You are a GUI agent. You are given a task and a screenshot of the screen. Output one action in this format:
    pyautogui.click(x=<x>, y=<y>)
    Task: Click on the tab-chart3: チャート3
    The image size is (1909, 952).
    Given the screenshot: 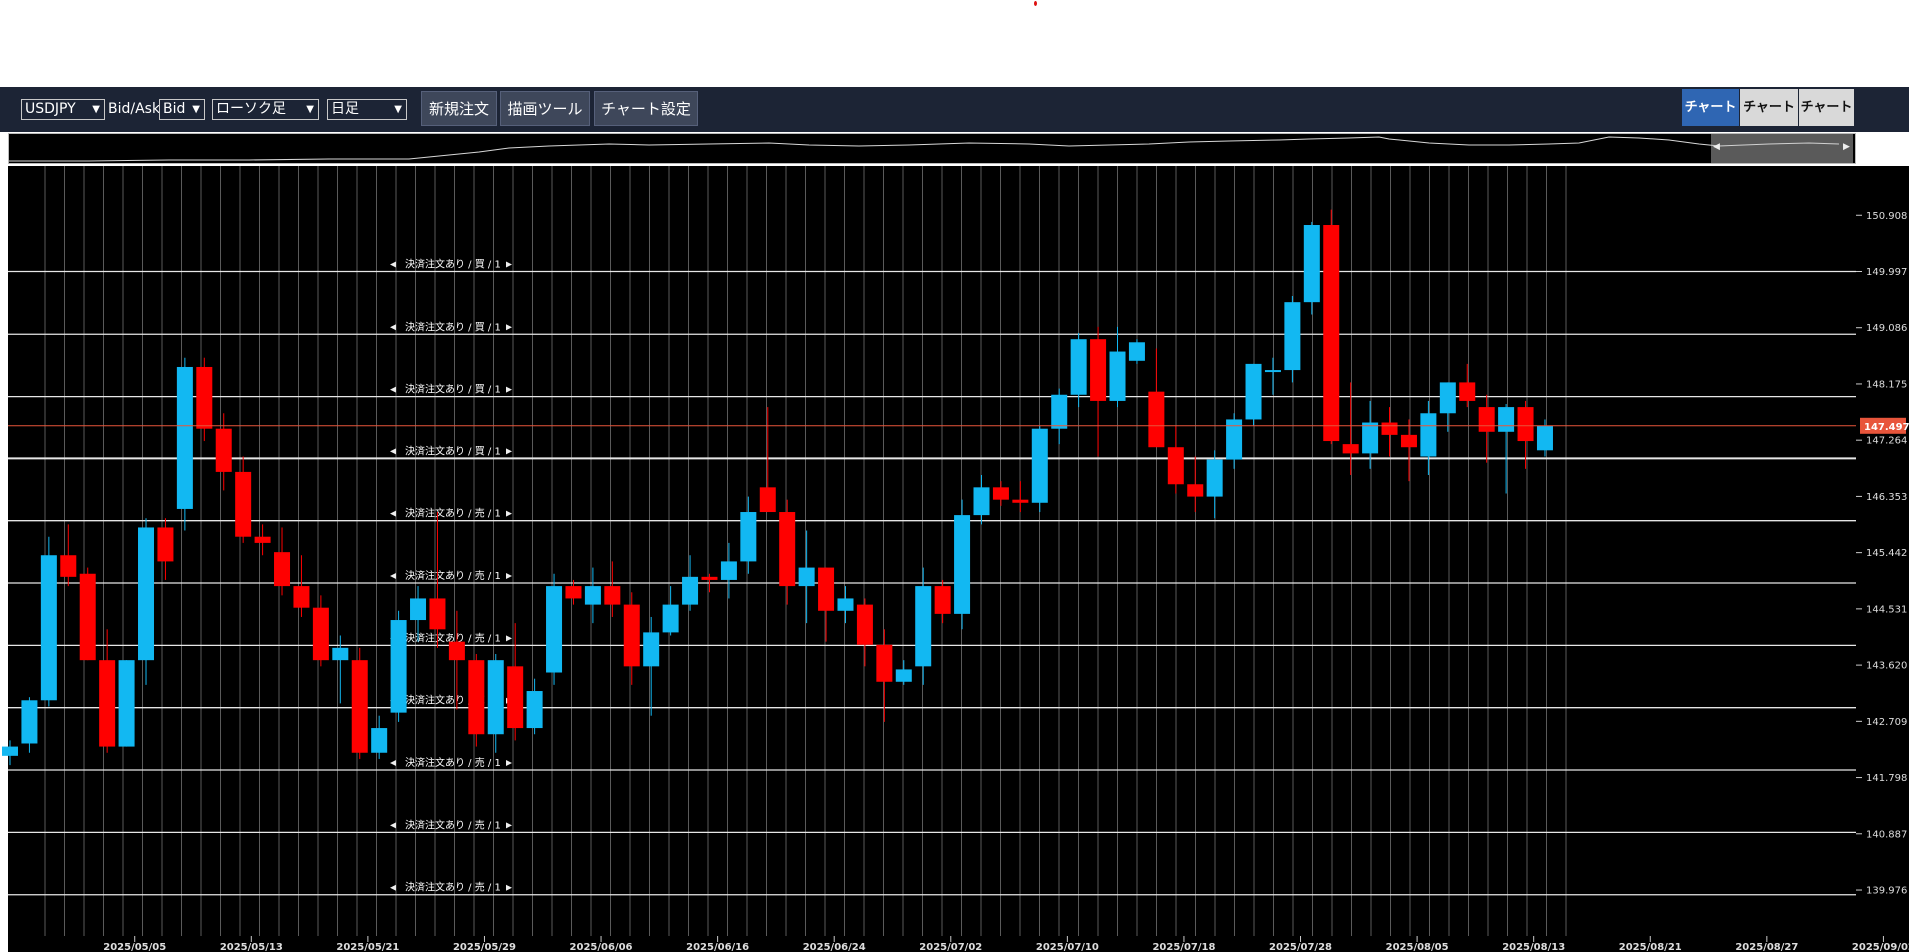 What is the action you would take?
    pyautogui.click(x=1826, y=120)
    